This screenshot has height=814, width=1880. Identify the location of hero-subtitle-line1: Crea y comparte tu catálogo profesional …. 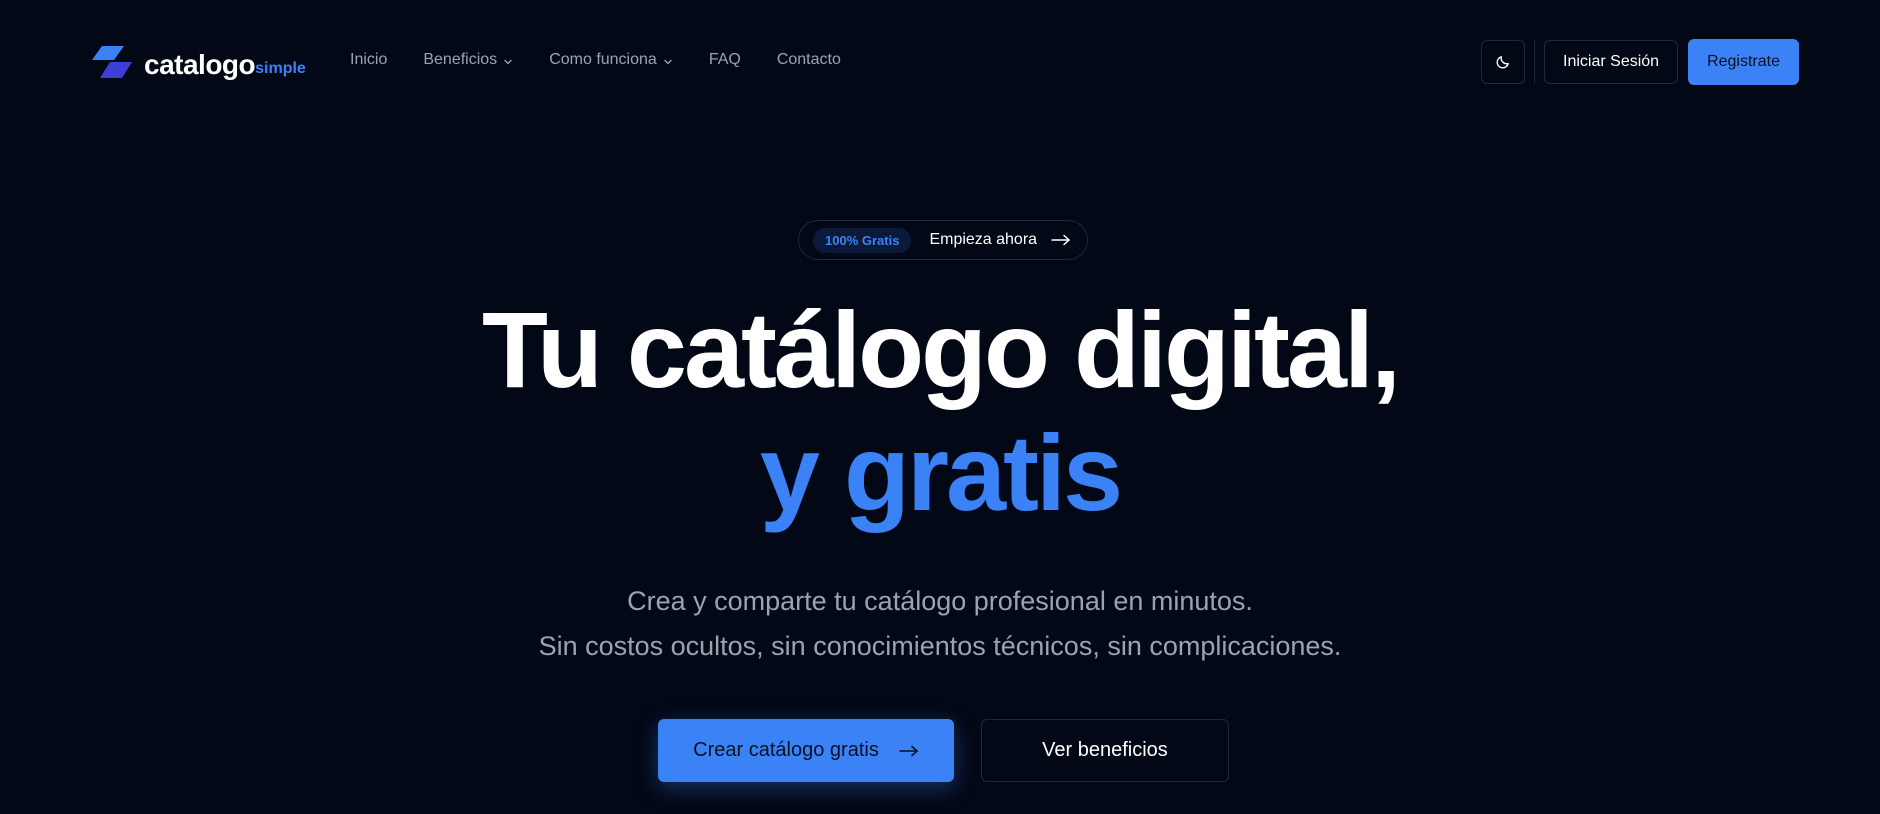
(940, 601).